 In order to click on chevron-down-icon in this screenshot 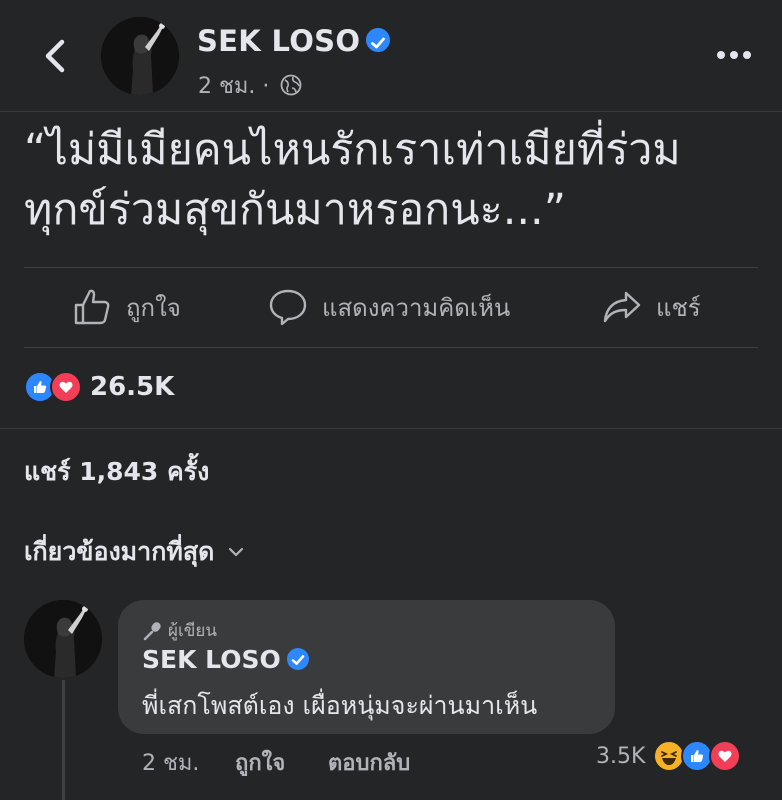, I will do `click(236, 552)`.